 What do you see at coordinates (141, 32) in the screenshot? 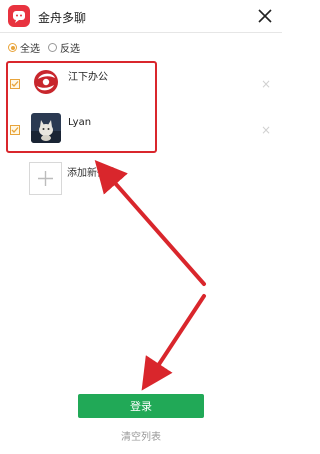
I see `header-divider` at bounding box center [141, 32].